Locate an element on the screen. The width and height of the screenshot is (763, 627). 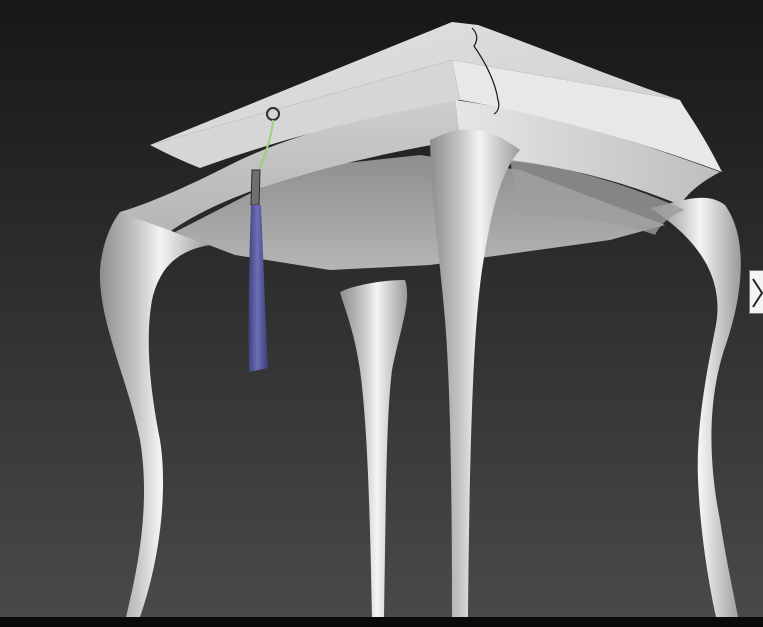
panel-toggle-button is located at coordinates (756, 292).